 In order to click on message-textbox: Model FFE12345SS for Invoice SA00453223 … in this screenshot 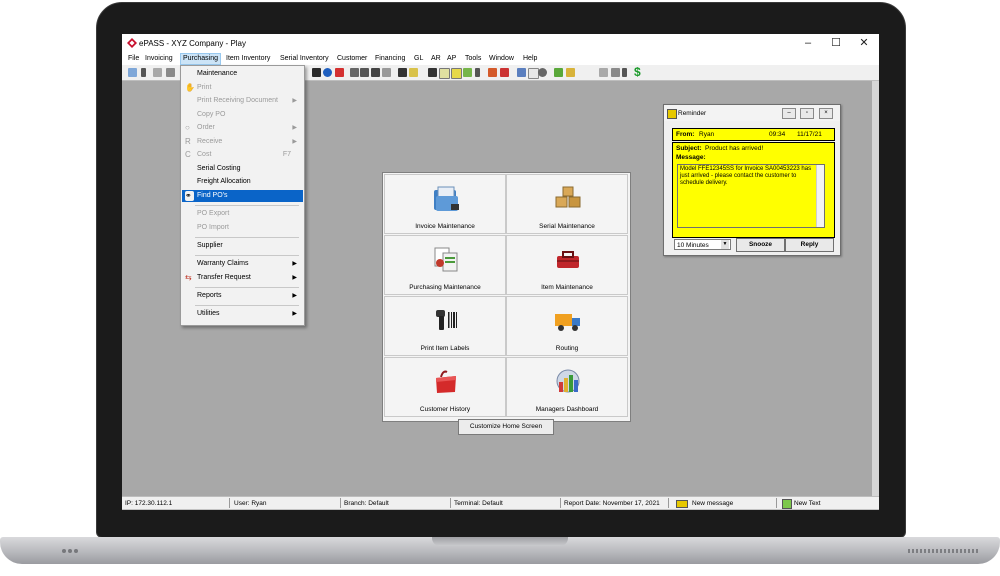, I will do `click(751, 196)`.